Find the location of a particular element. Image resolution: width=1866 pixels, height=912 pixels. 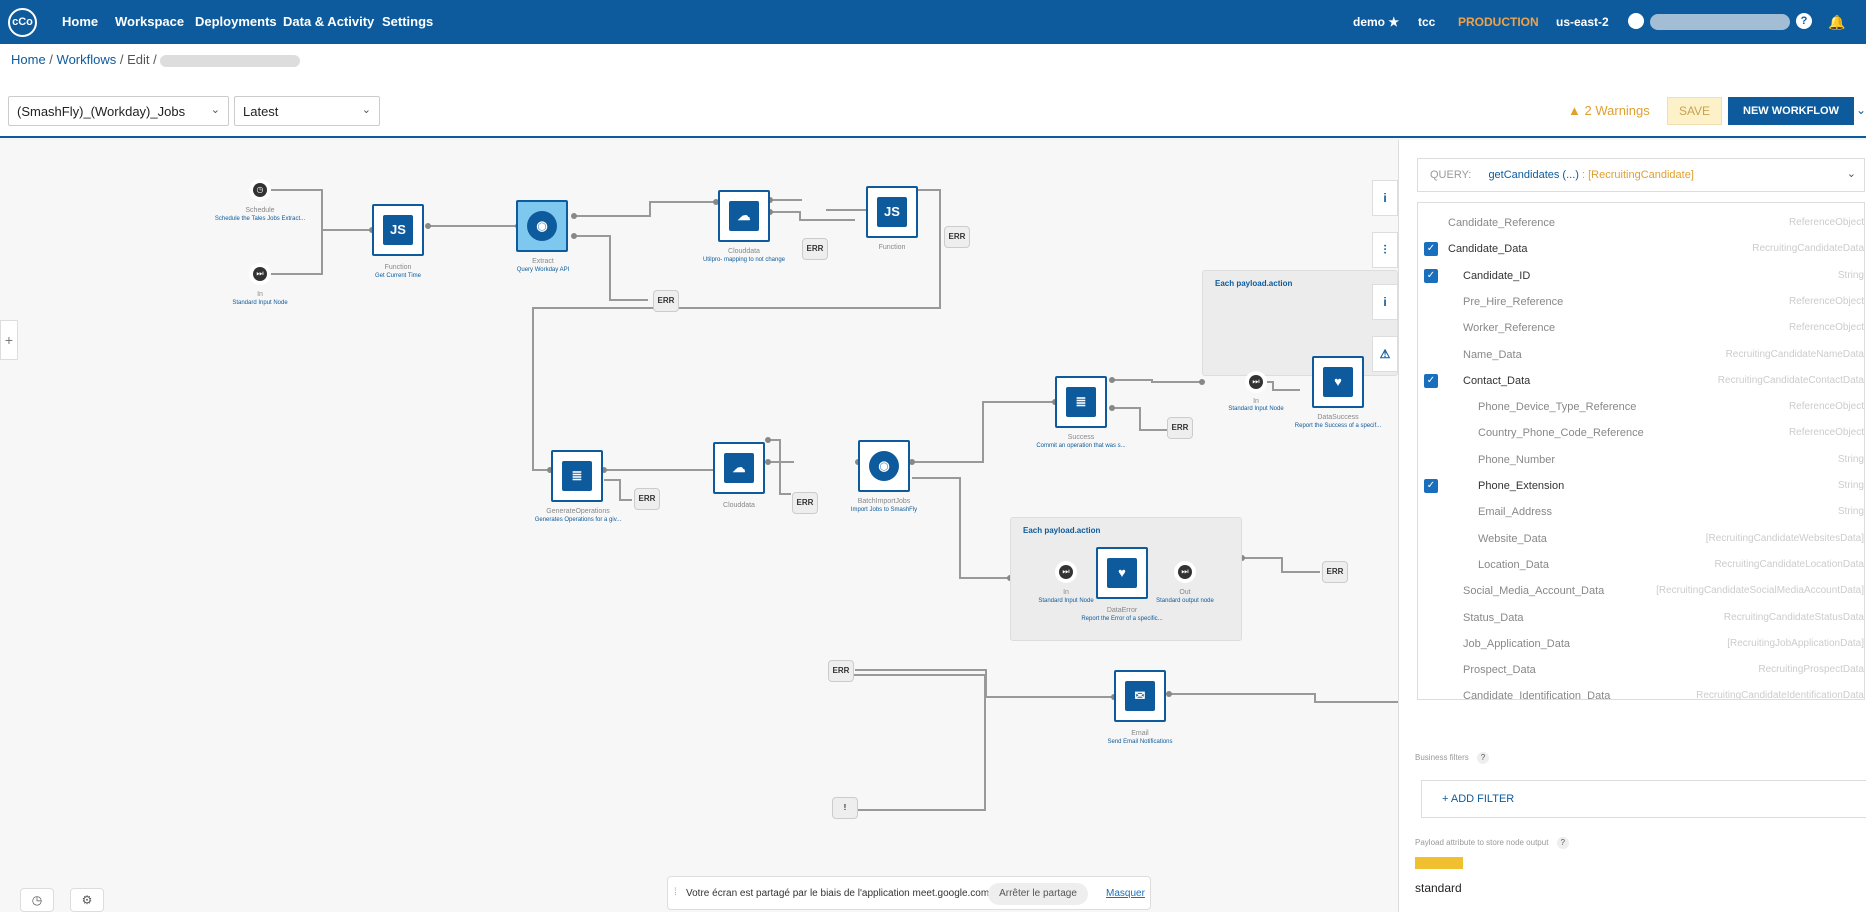

node-label: GenerateOperations is located at coordinates (578, 511).